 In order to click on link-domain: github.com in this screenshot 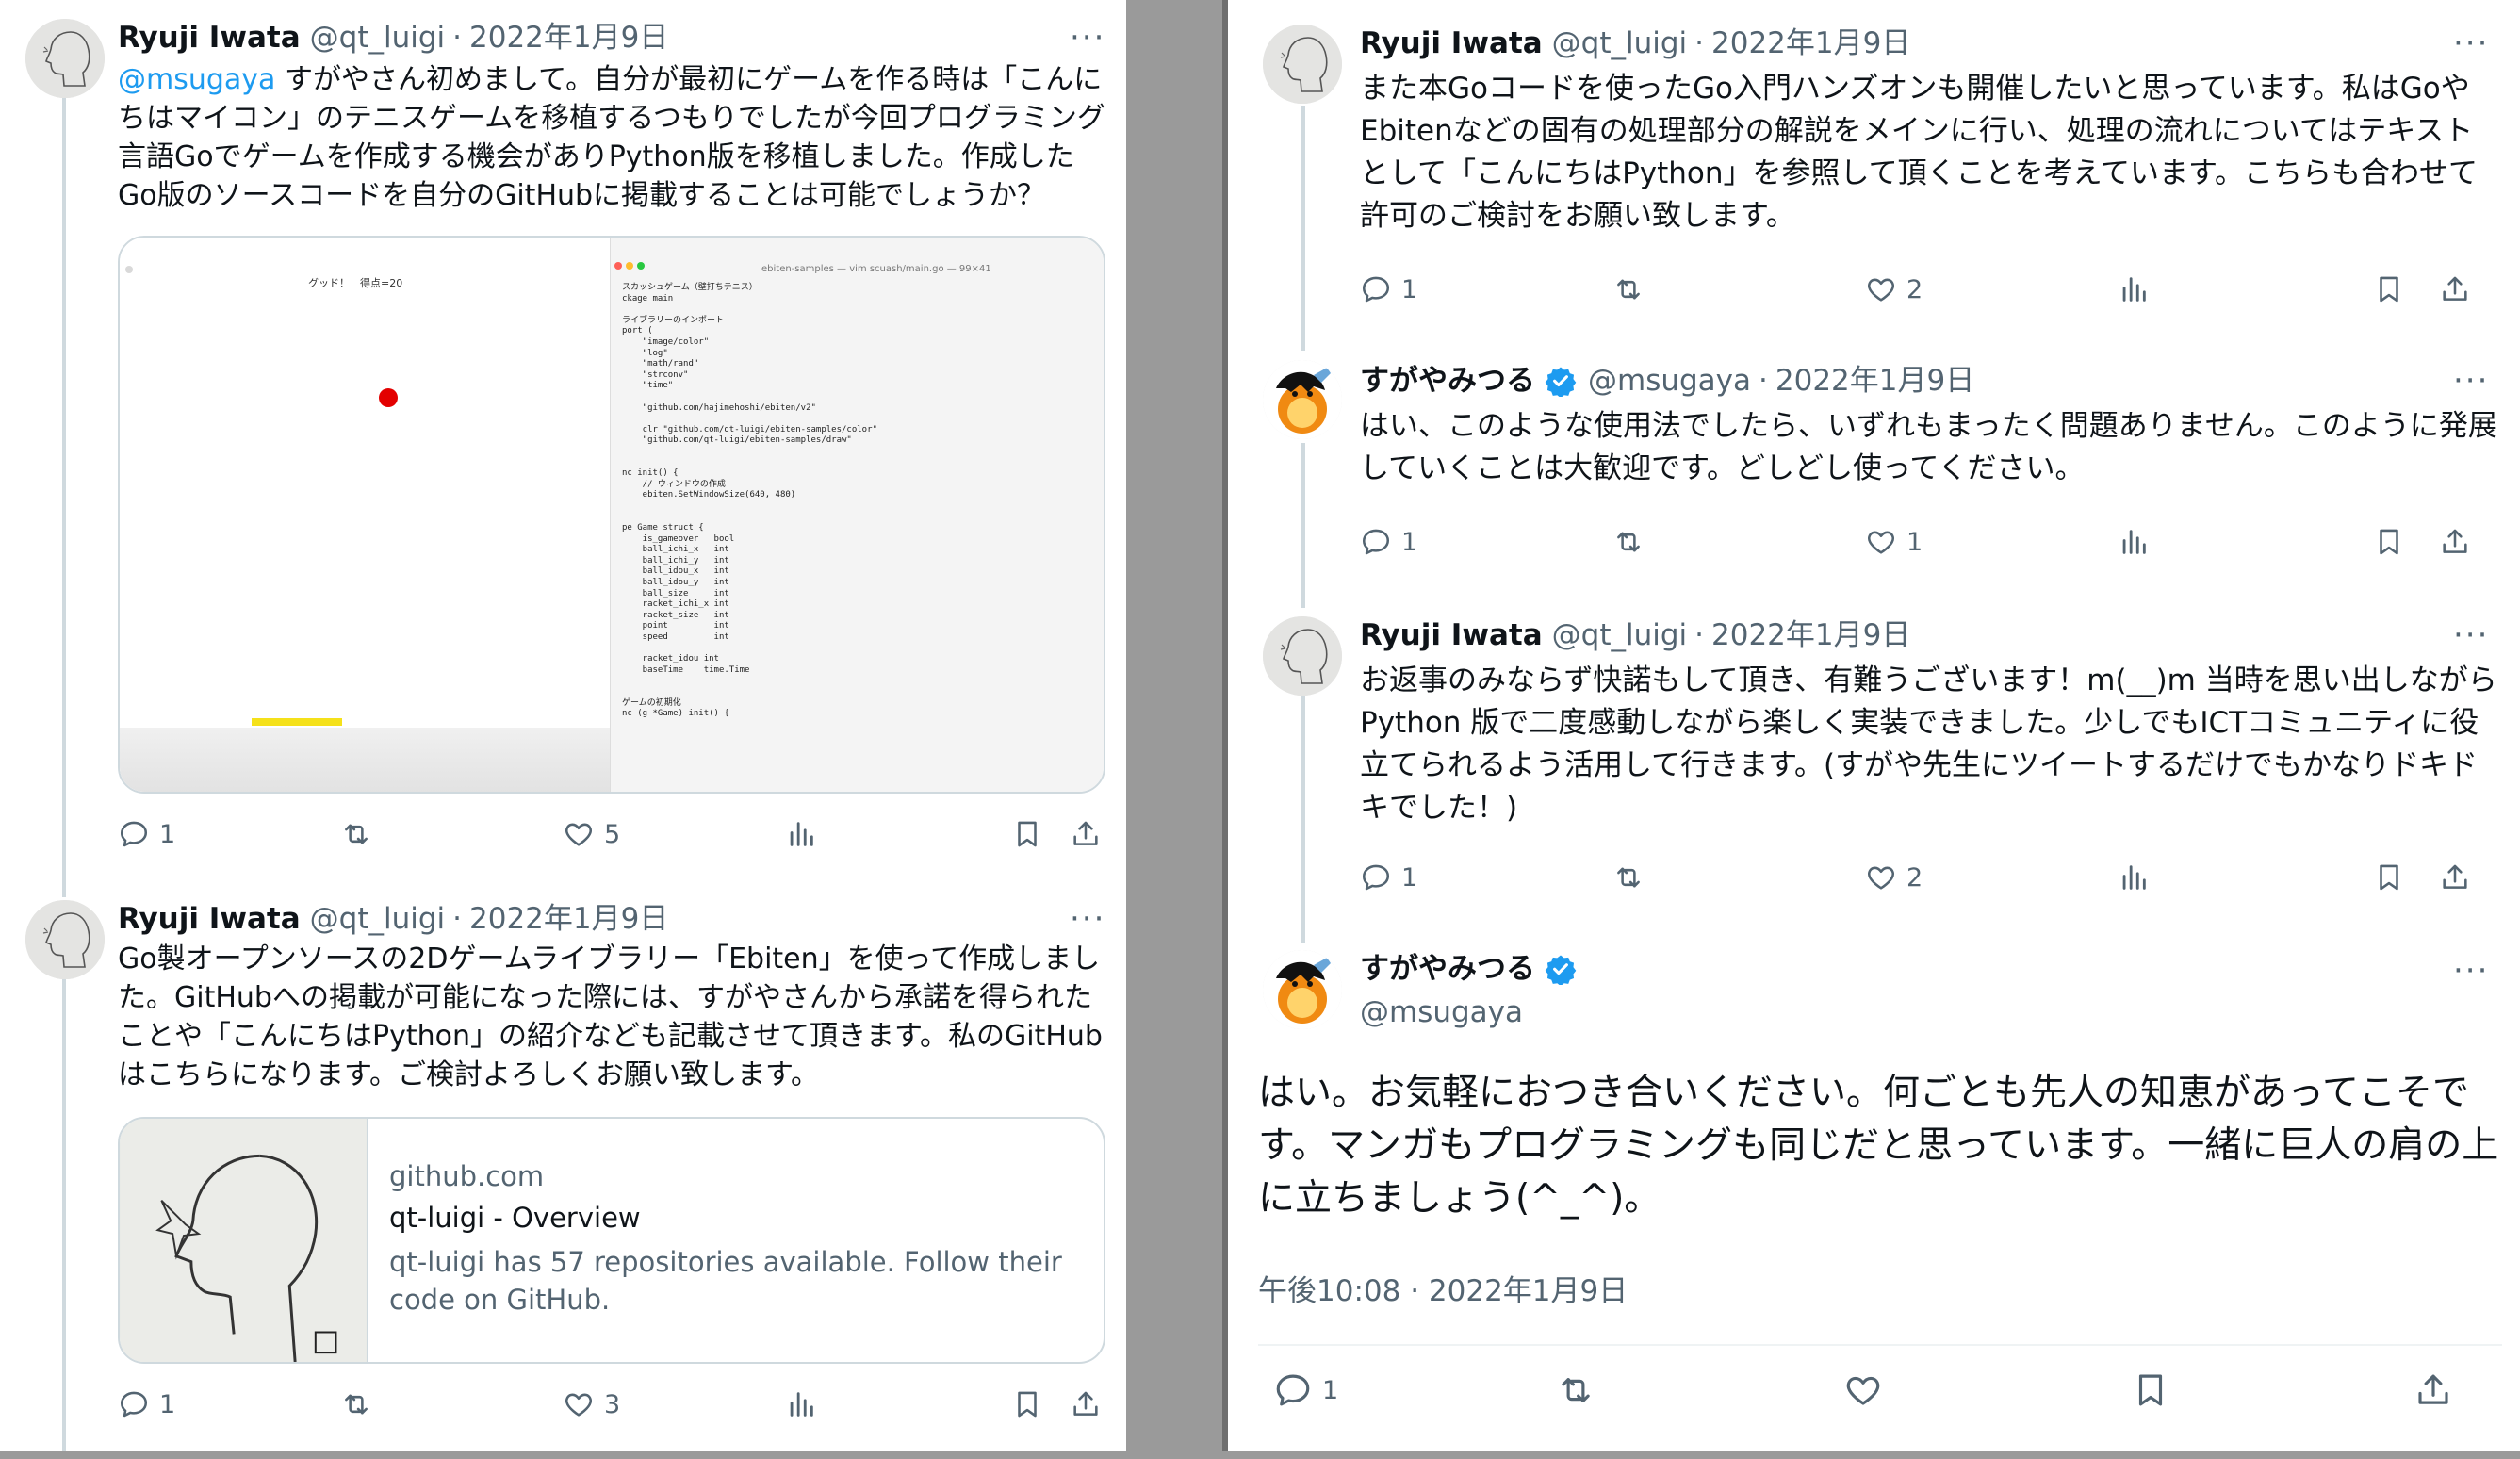, I will do `click(467, 1176)`.